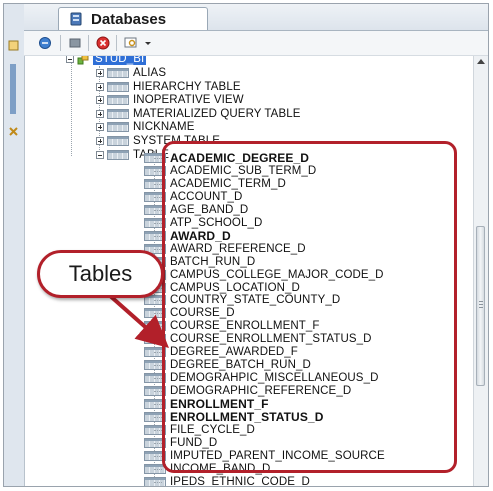  I want to click on tree-node-table: IMPUTED_PARENT_INCOME_SOURCE, so click(264, 456).